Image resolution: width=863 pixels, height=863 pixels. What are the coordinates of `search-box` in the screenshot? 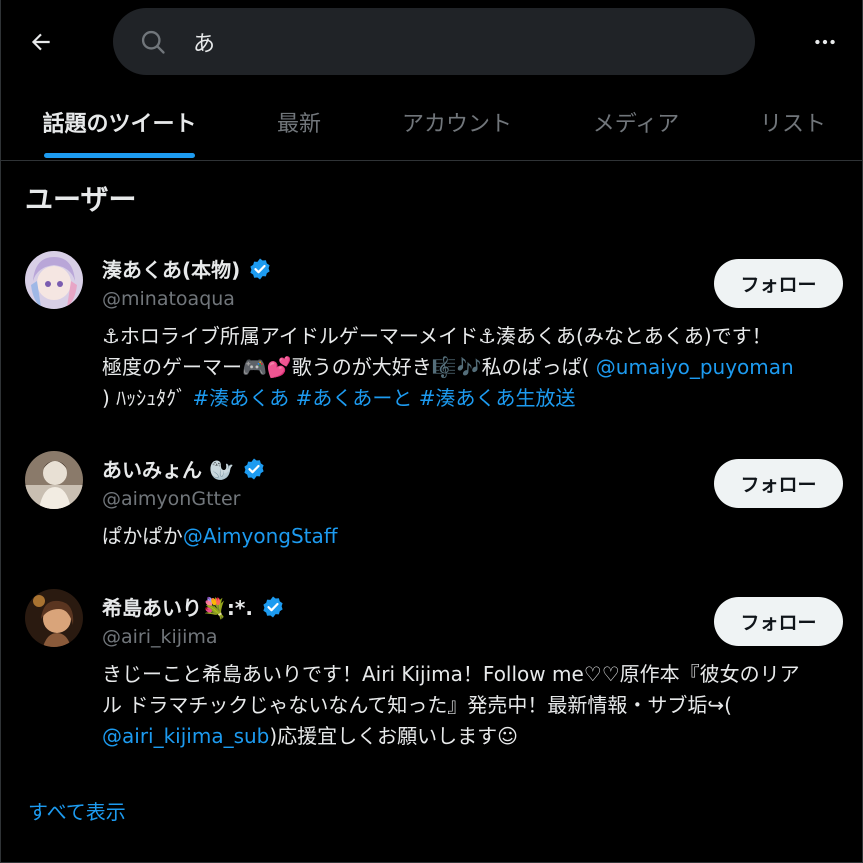 It's located at (434, 41).